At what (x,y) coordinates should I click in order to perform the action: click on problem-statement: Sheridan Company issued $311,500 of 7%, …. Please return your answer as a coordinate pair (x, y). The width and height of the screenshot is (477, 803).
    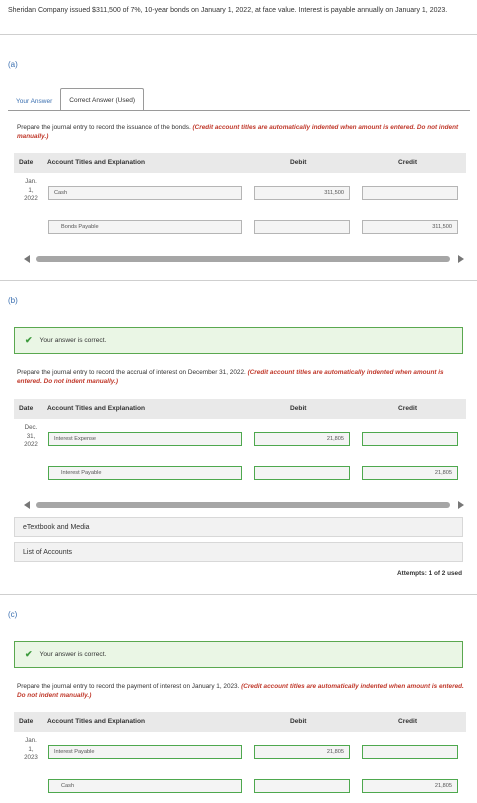
    Looking at the image, I should click on (228, 10).